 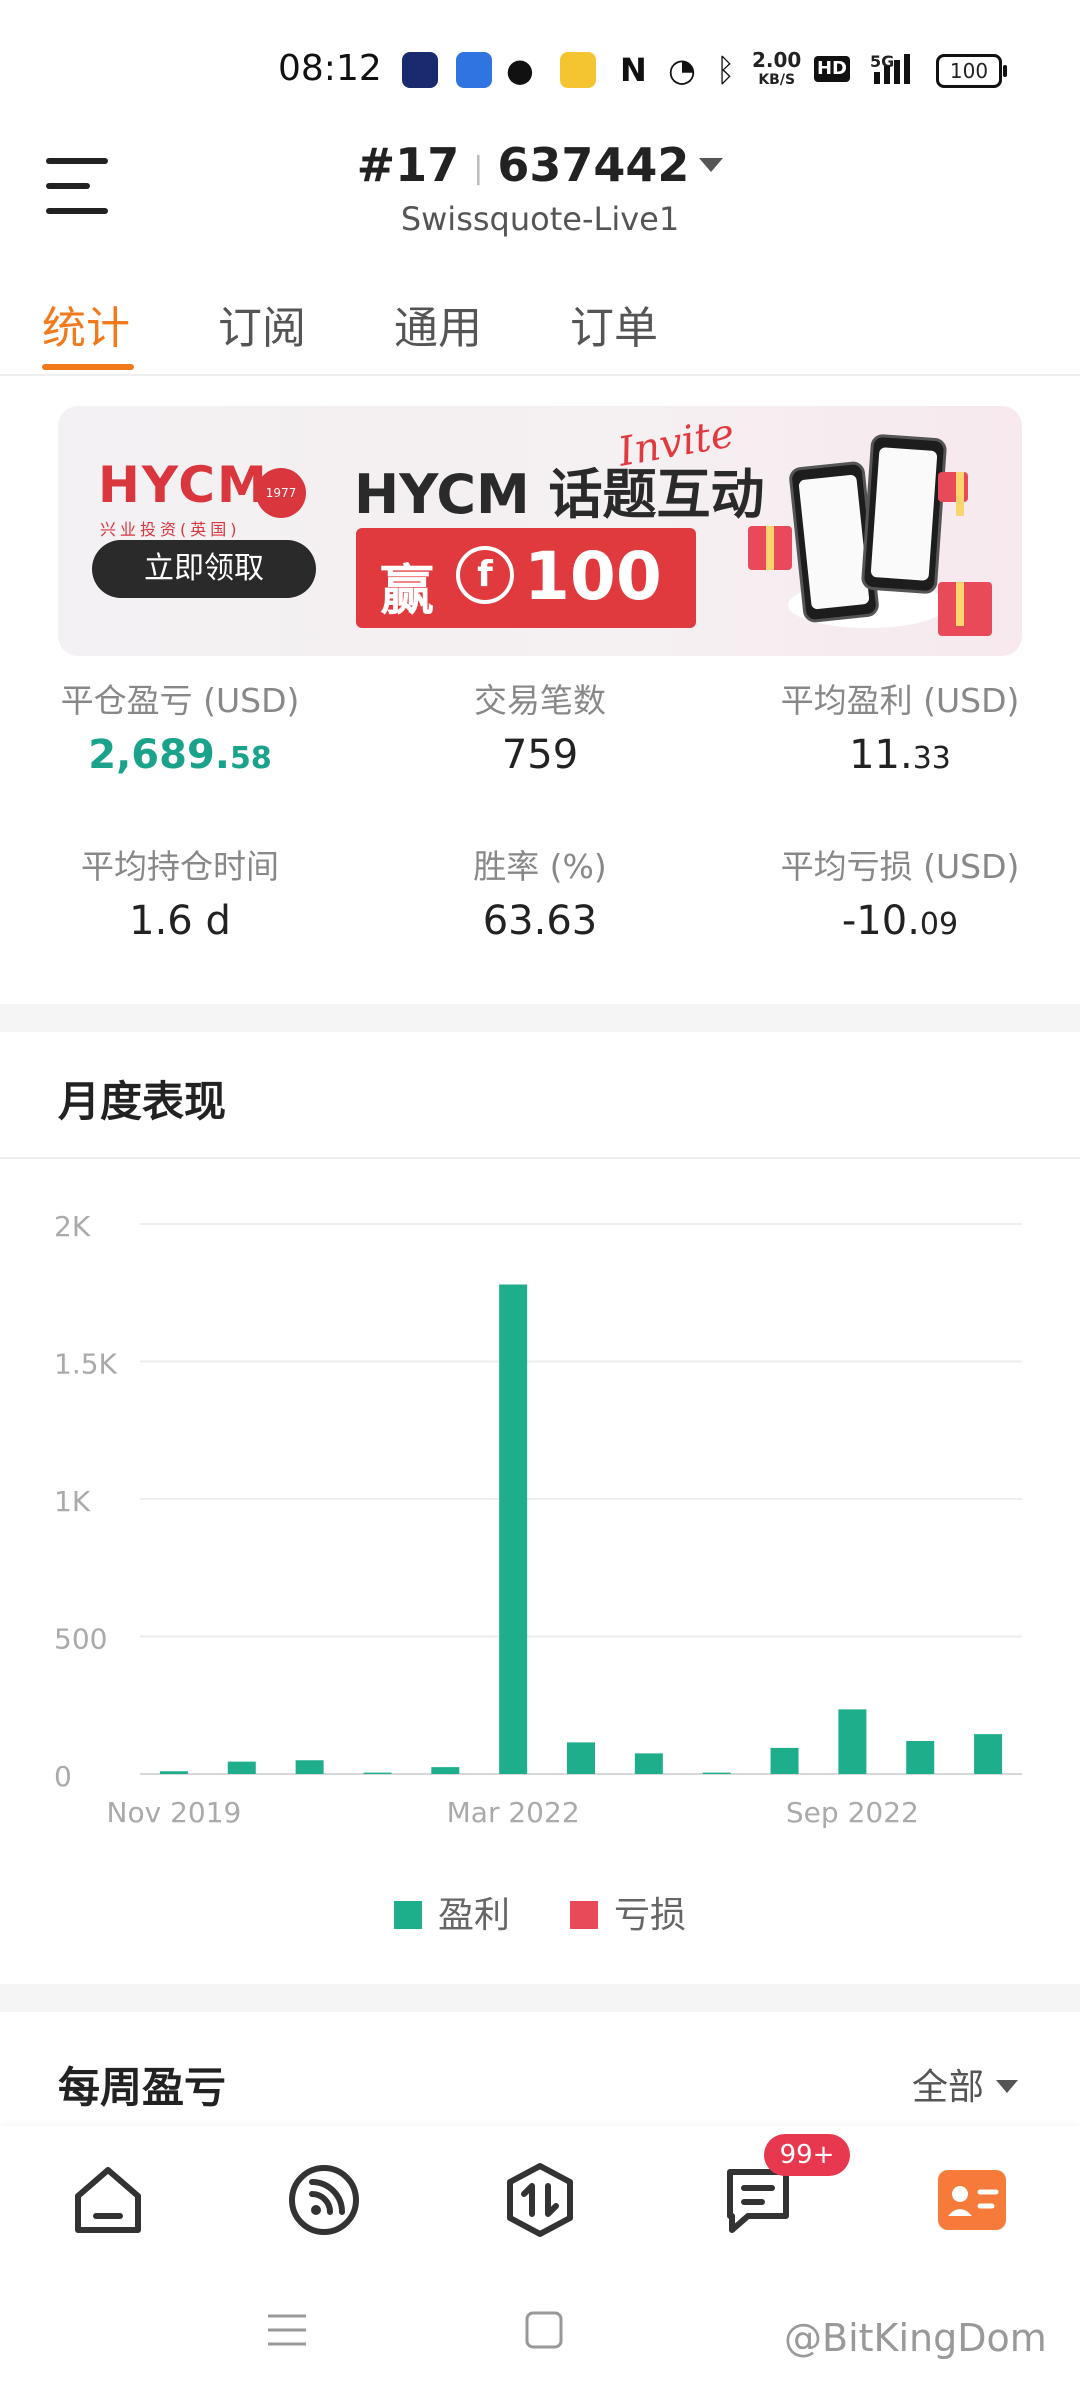 I want to click on stat-value: 11.33, so click(x=900, y=755).